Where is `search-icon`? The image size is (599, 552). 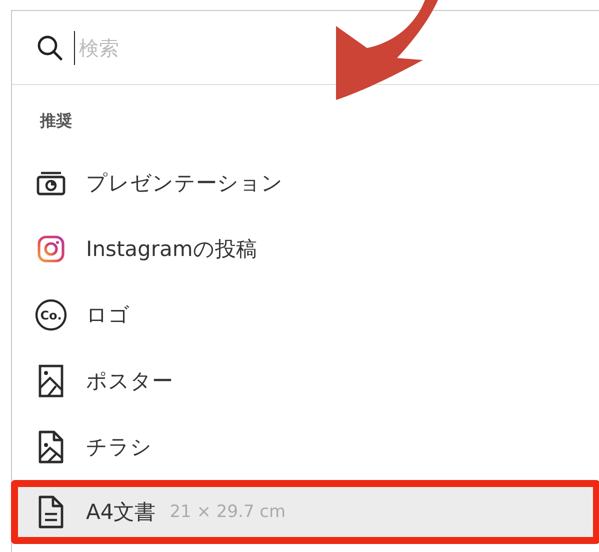
search-icon is located at coordinates (50, 48).